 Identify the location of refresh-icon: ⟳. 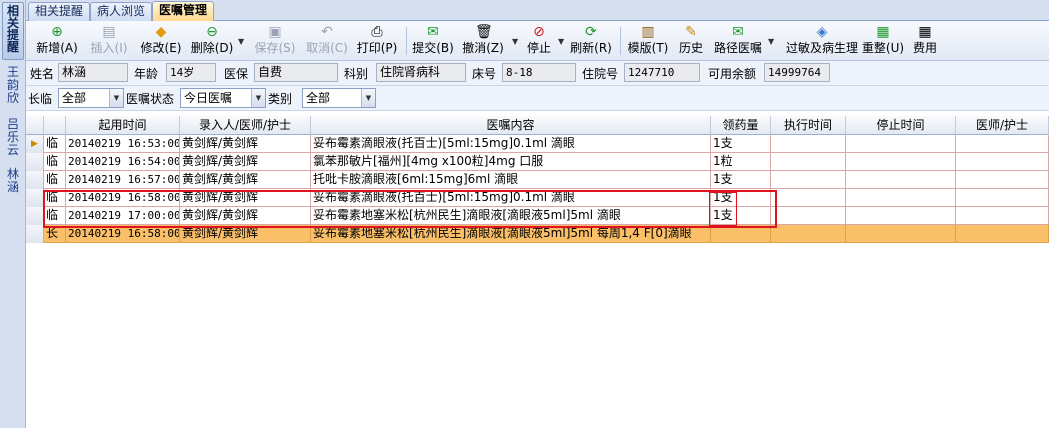
(591, 32).